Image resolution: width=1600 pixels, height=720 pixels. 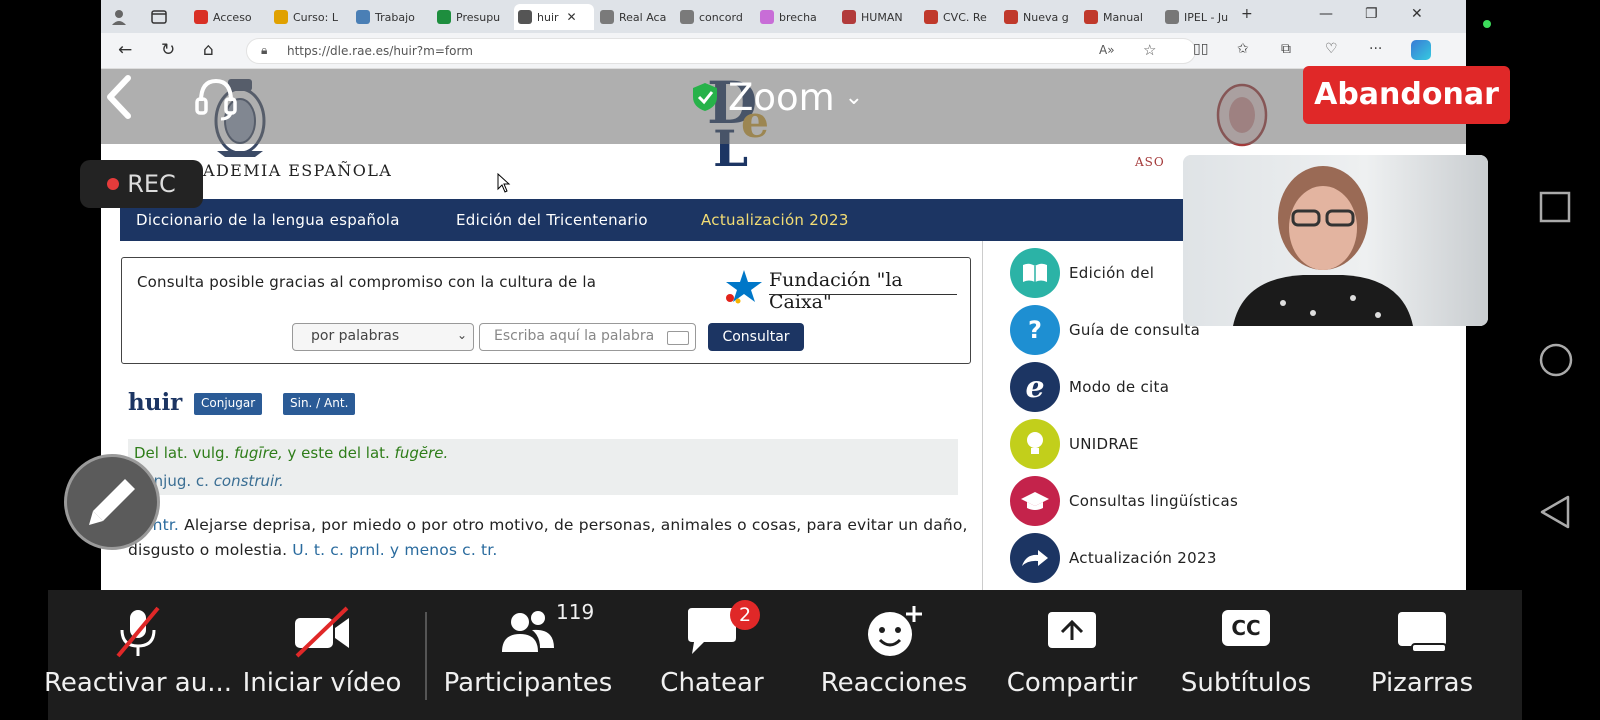 I want to click on leave-button: Abandonar, so click(x=1406, y=95).